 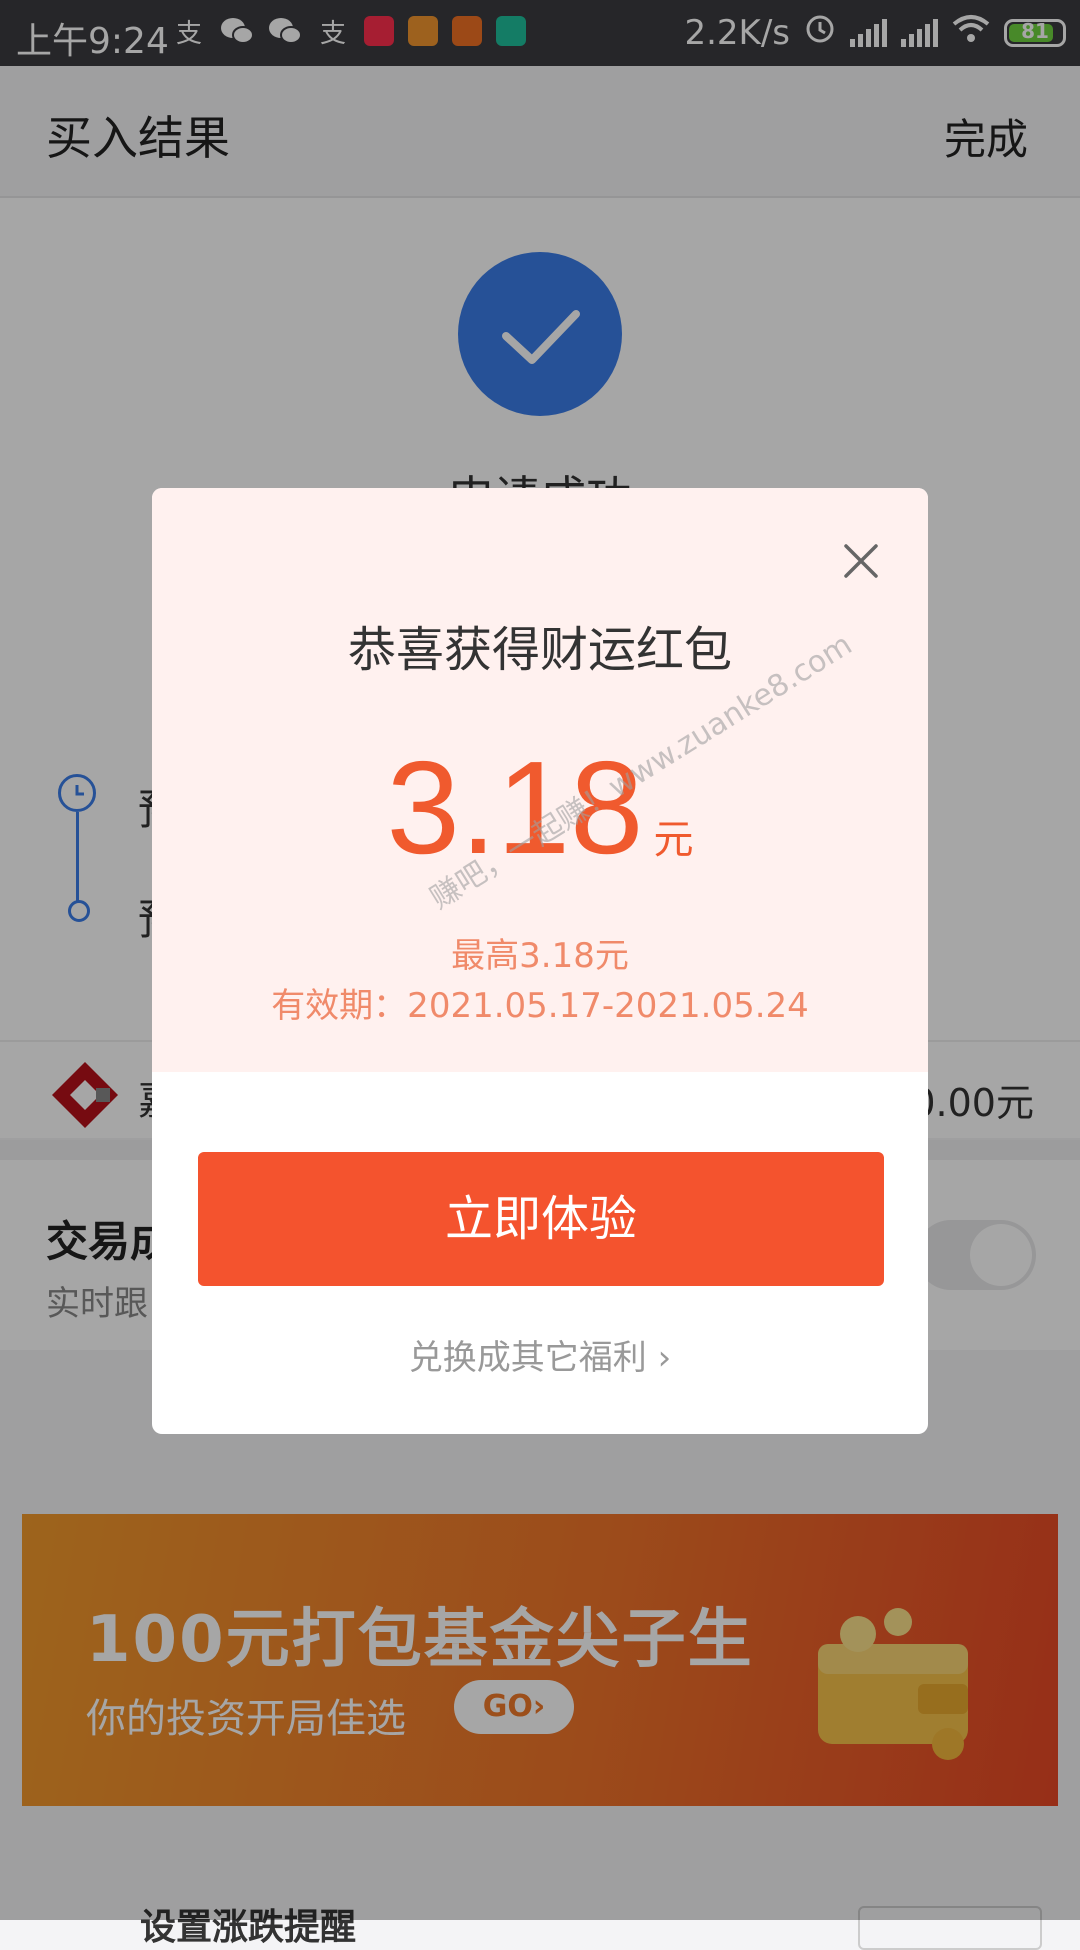 What do you see at coordinates (540, 1354) in the screenshot?
I see `exchange-welfare-link: 兑换成其它福利 ›` at bounding box center [540, 1354].